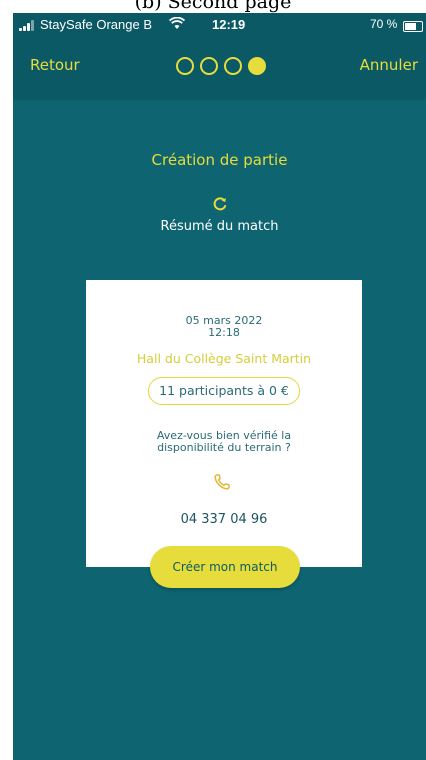 The width and height of the screenshot is (426, 760). I want to click on status-bar: StaySafe Orange B 12:19 70 %, so click(219, 25).